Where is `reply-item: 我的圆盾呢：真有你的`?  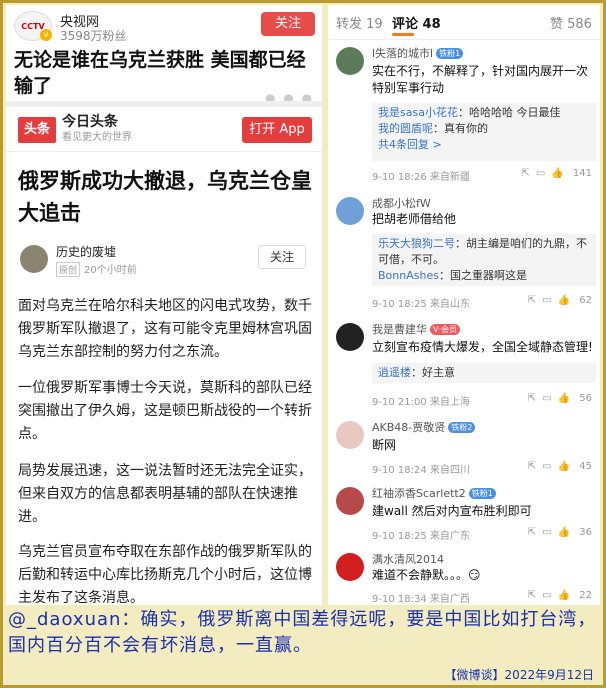 reply-item: 我的圆盾呢：真有你的 is located at coordinates (433, 128).